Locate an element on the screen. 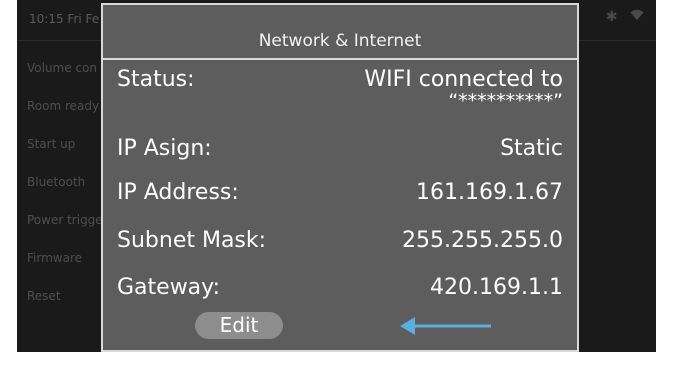  status-value: WIFI connected to is located at coordinates (463, 79).